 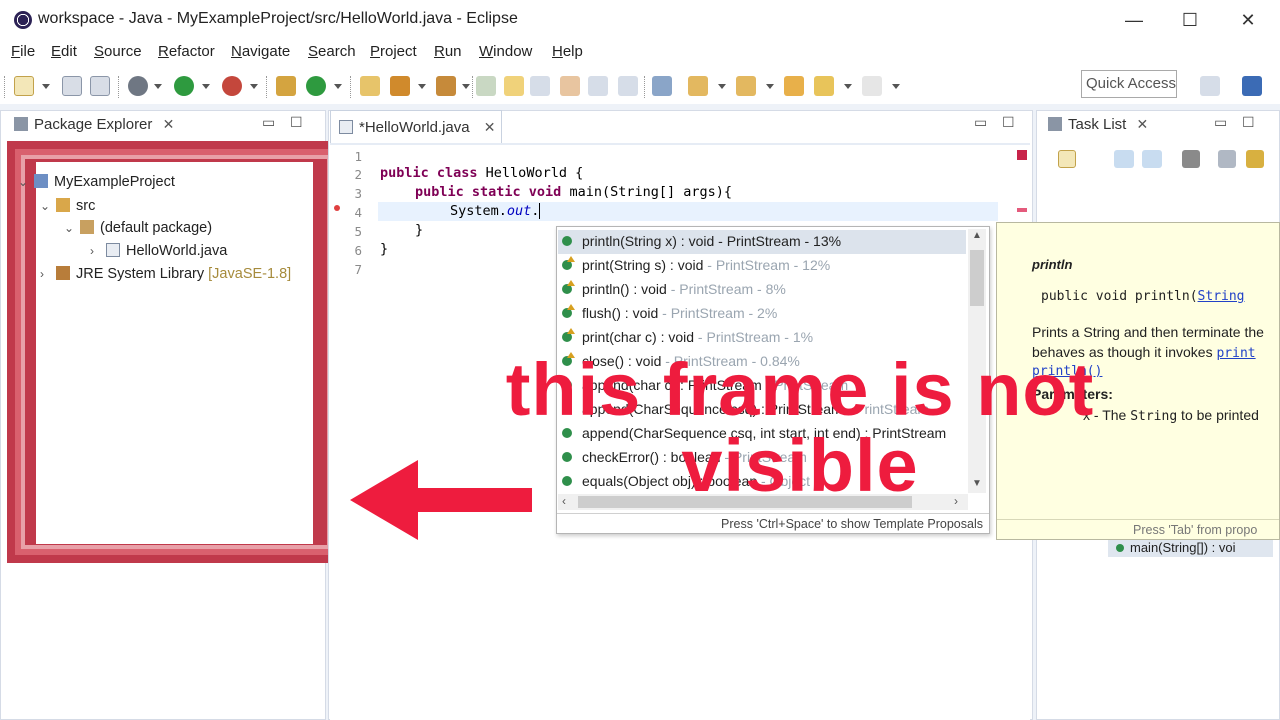 I want to click on menu-source: Source, so click(x=118, y=51).